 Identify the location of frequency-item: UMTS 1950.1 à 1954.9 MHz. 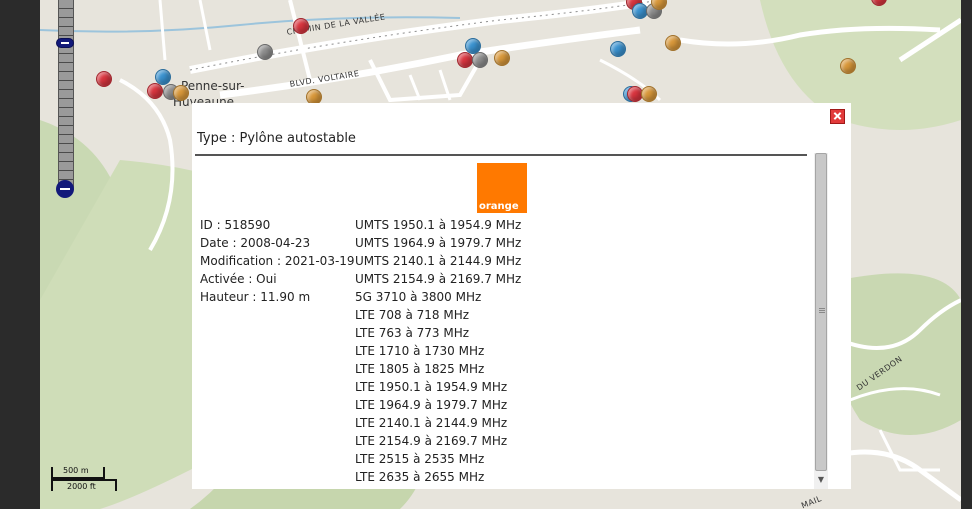
(438, 225).